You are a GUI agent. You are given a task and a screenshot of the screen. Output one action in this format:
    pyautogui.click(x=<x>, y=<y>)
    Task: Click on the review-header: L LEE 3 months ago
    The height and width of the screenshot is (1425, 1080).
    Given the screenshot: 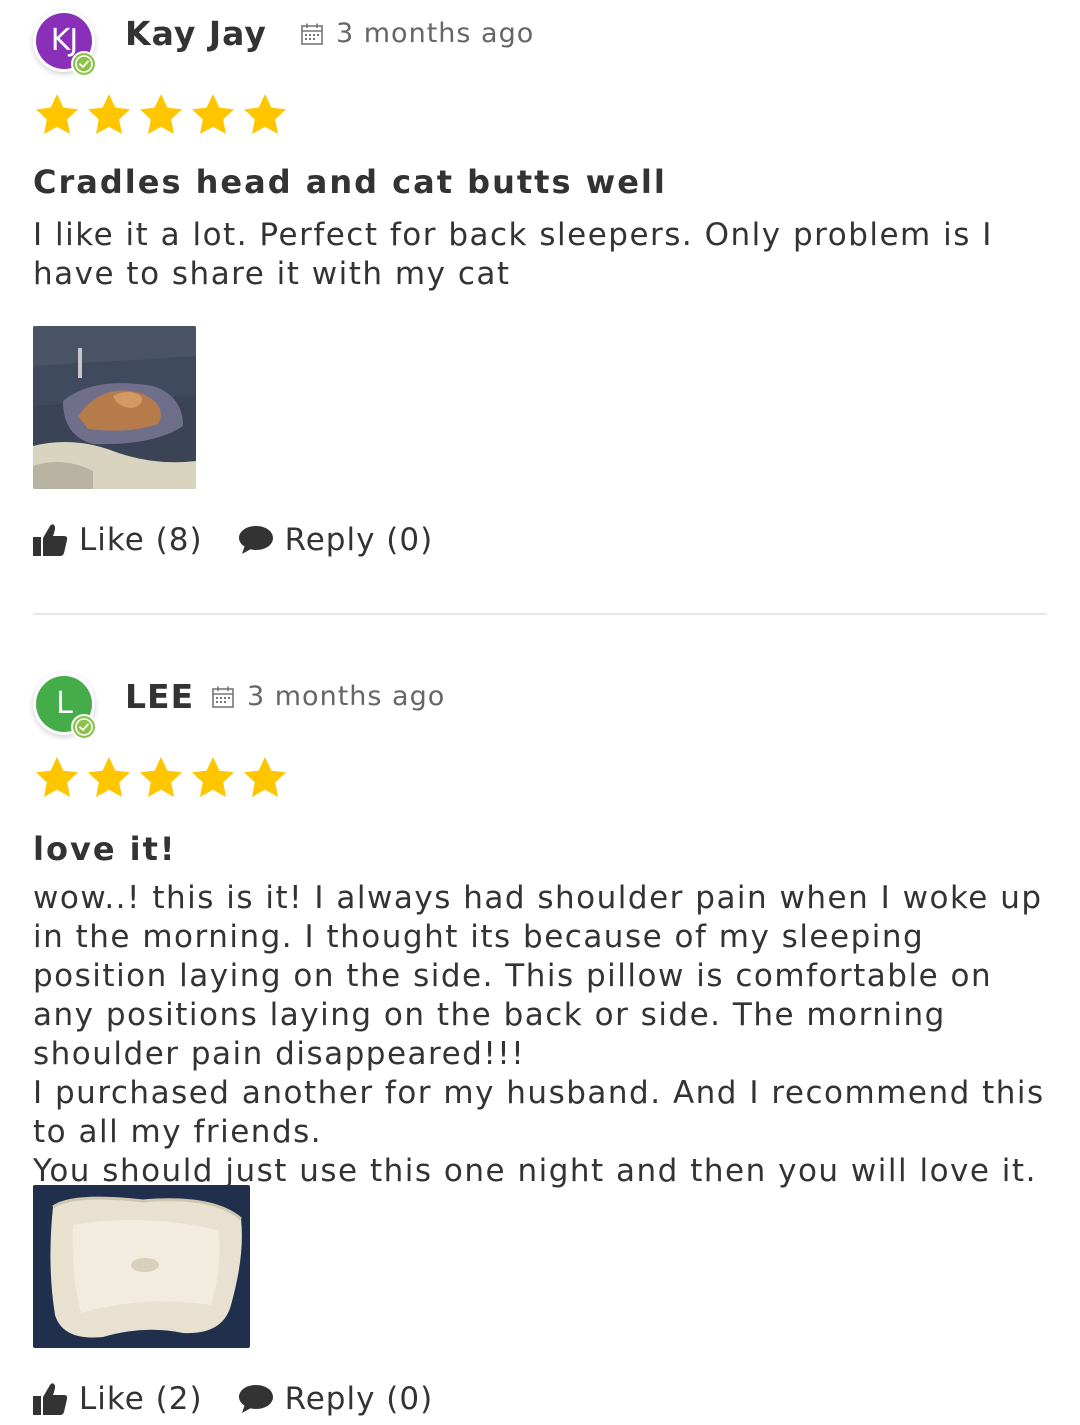 What is the action you would take?
    pyautogui.click(x=540, y=701)
    